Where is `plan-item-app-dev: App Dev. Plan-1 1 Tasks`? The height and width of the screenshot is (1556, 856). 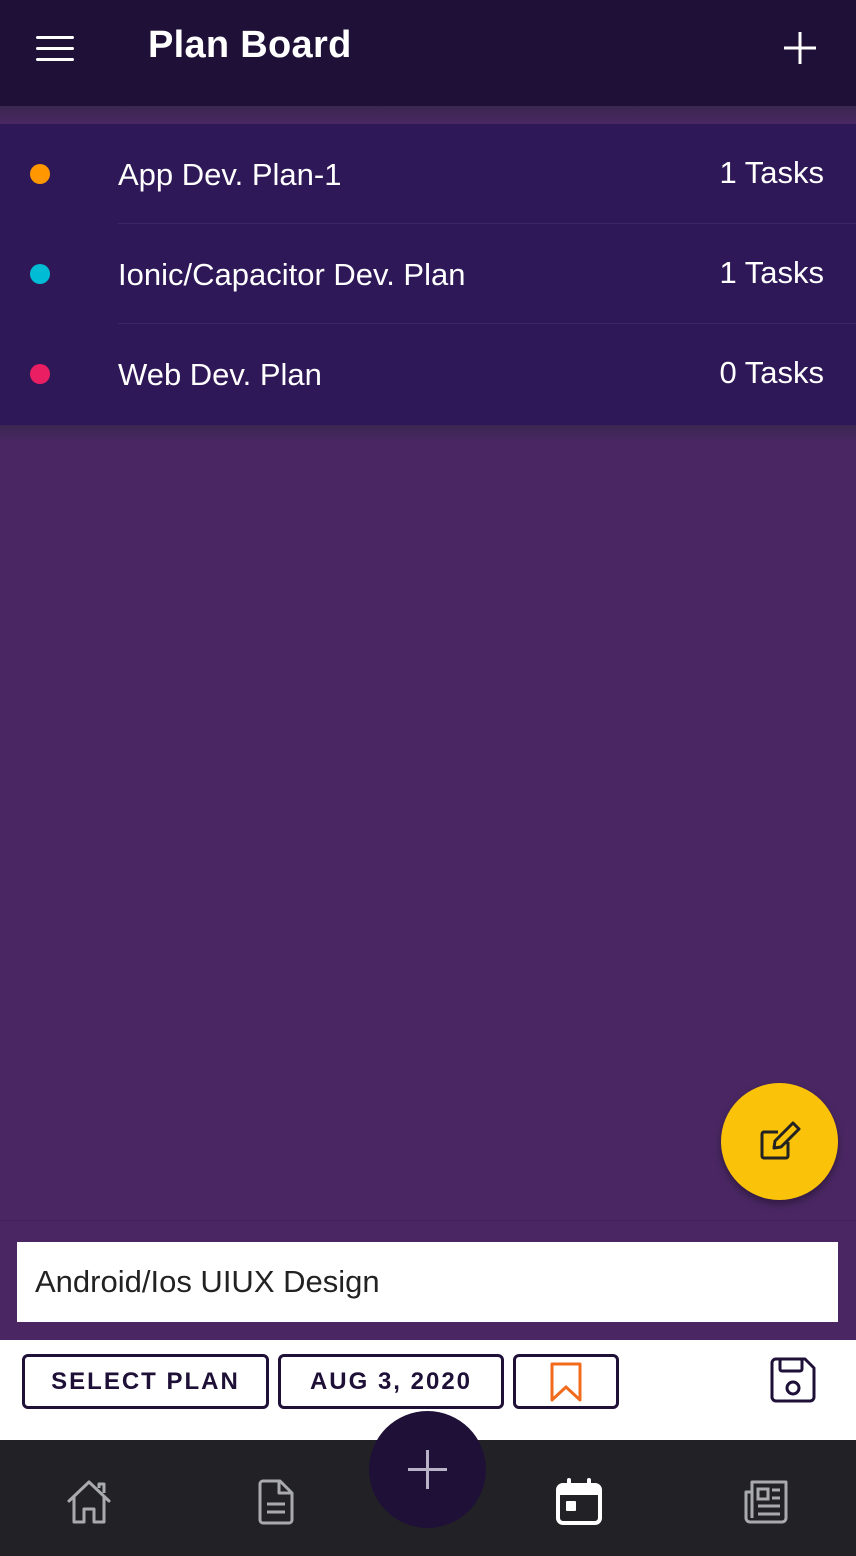 plan-item-app-dev: App Dev. Plan-1 1 Tasks is located at coordinates (428, 174).